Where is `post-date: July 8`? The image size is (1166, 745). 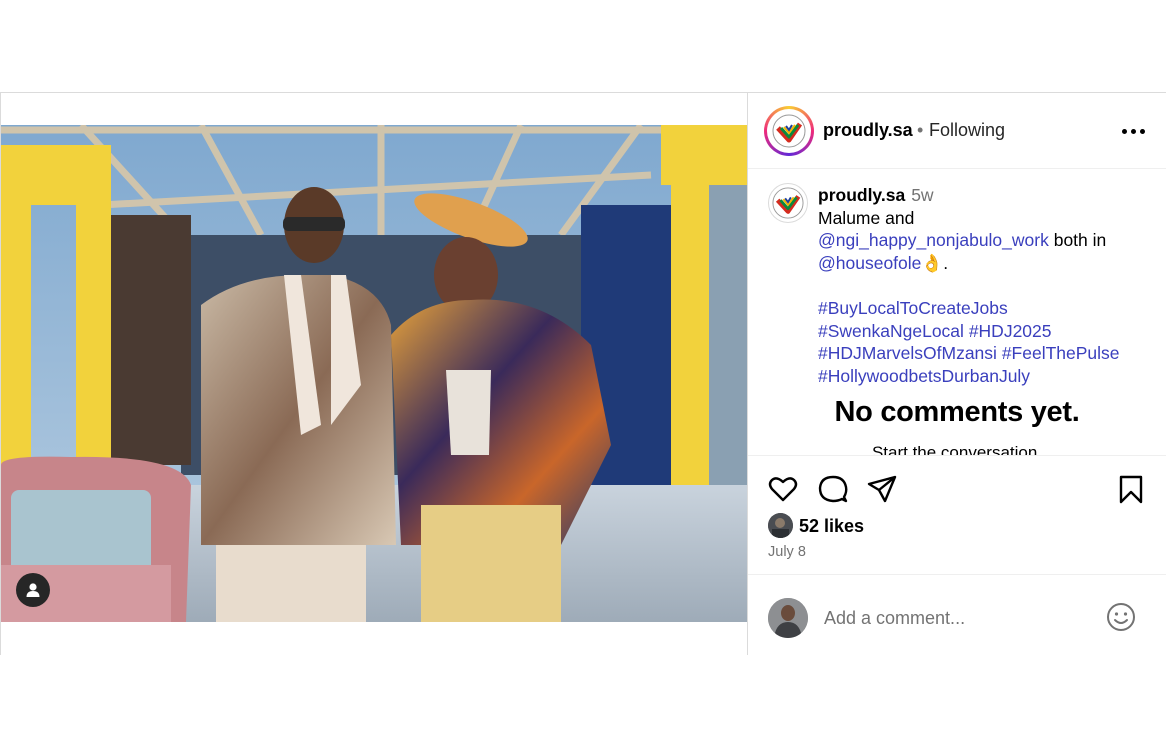
post-date: July 8 is located at coordinates (787, 552).